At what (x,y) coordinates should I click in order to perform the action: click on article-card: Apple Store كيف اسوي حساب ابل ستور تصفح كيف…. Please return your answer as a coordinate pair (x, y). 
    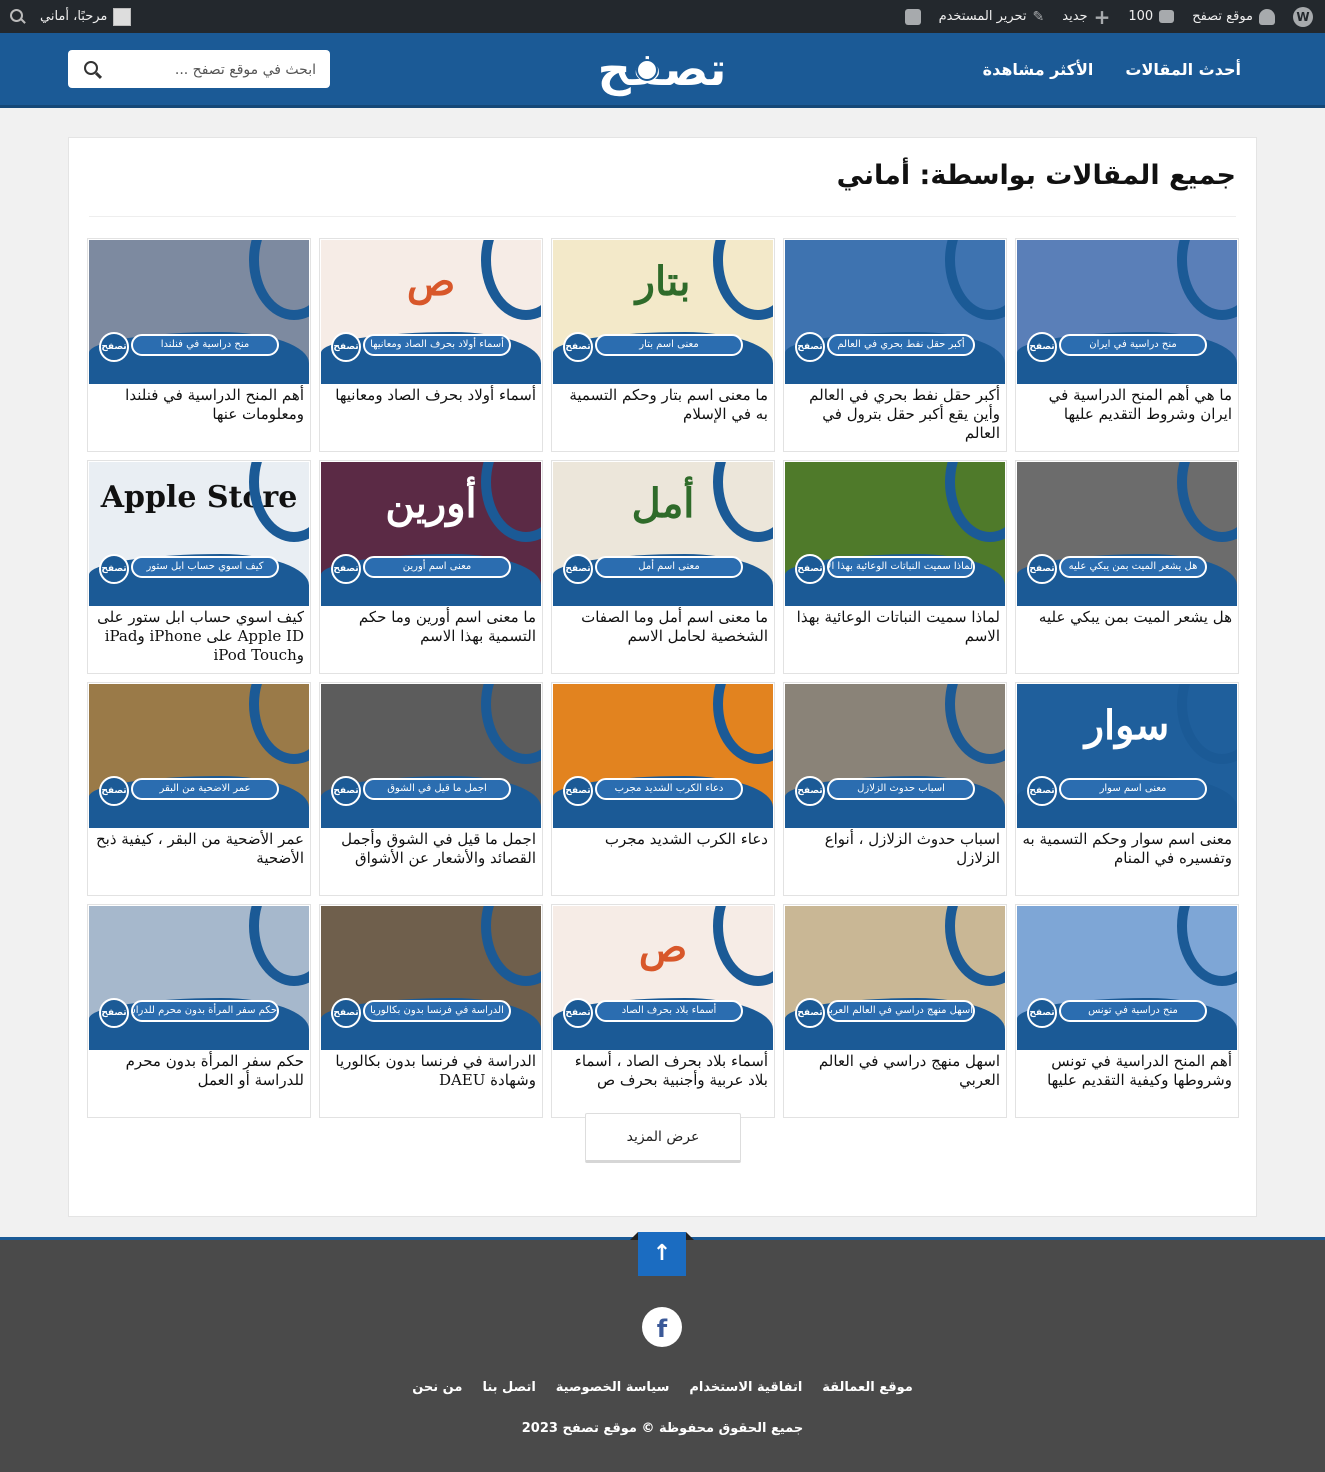
    Looking at the image, I should click on (199, 567).